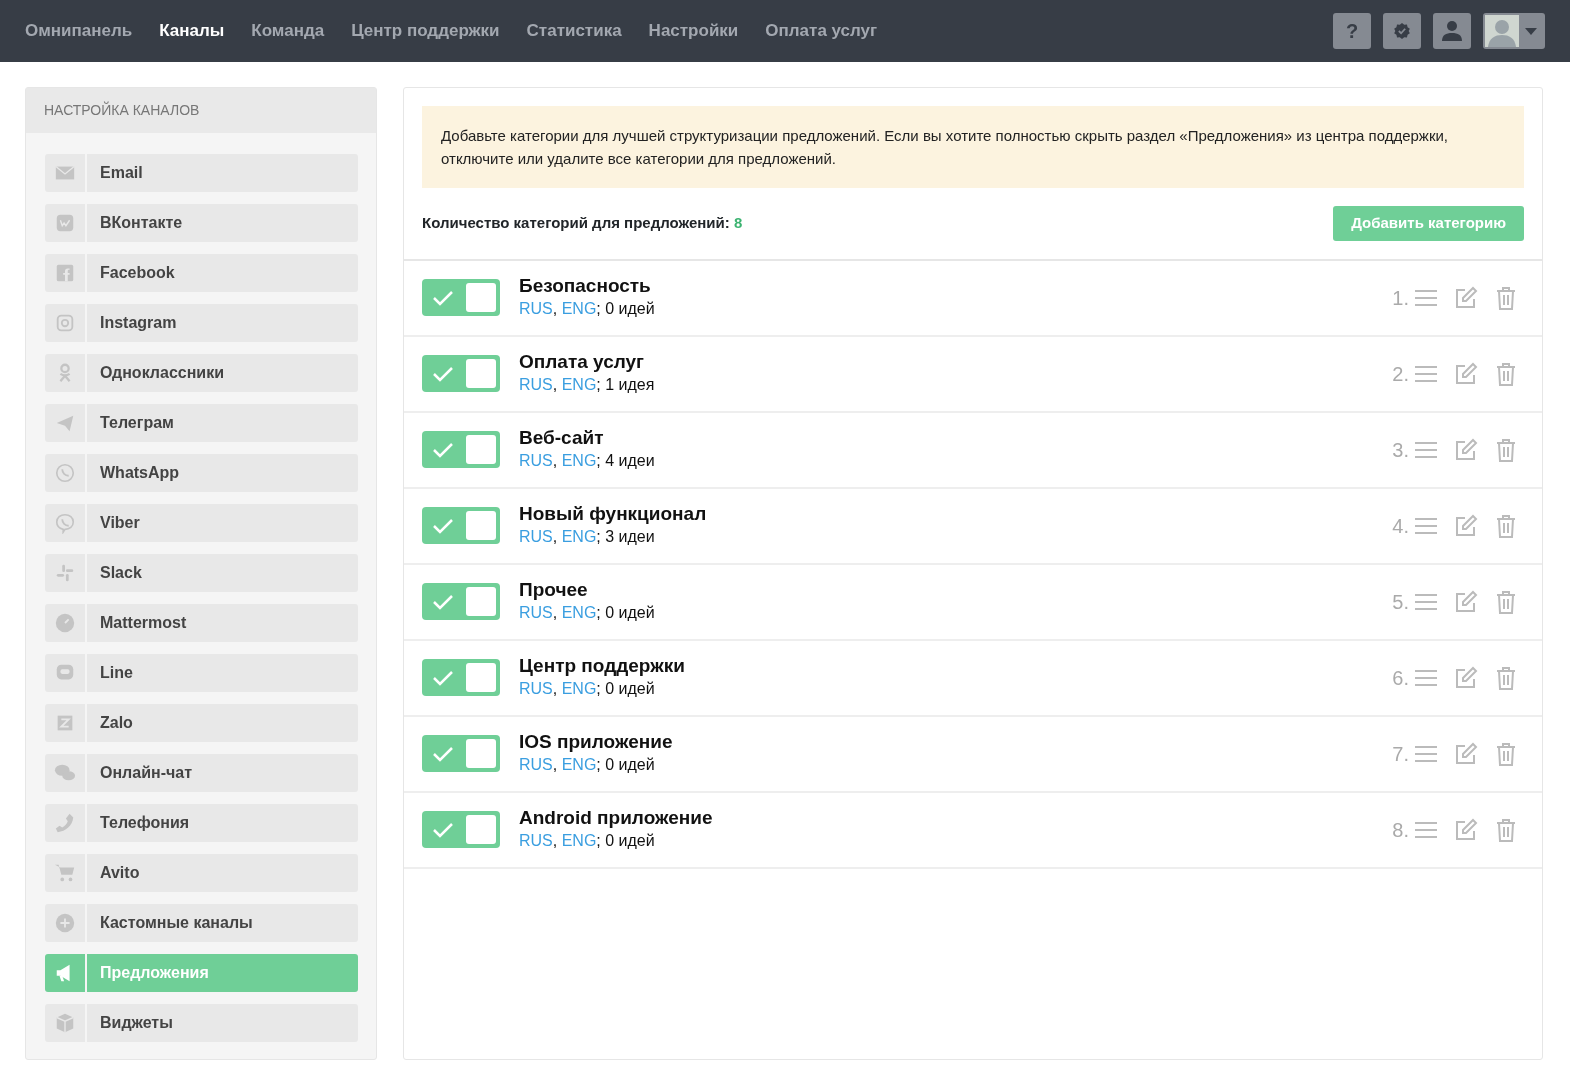  I want to click on avatar-icon, so click(1502, 31).